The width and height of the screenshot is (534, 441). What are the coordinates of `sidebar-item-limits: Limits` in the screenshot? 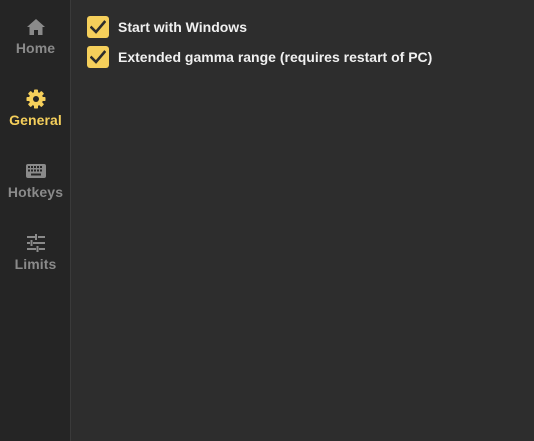 It's located at (35, 262).